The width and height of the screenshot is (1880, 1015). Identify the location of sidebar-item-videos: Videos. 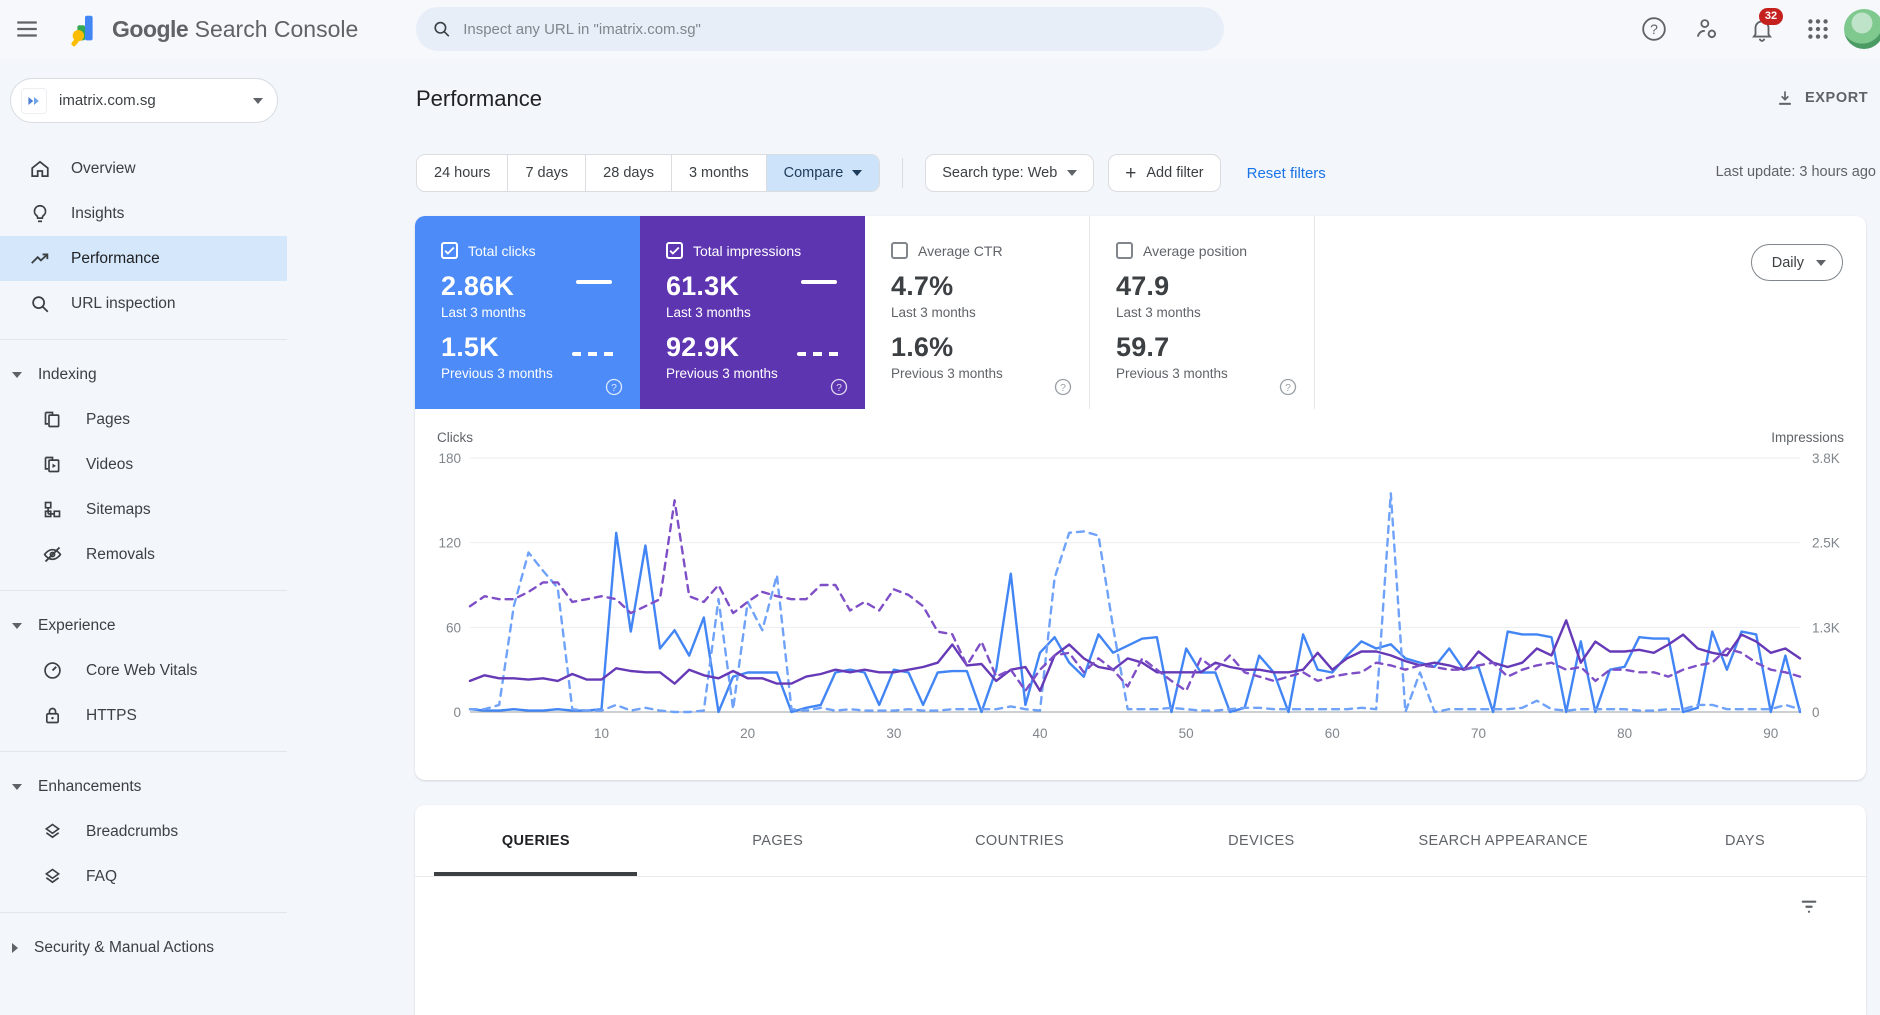
(143, 464).